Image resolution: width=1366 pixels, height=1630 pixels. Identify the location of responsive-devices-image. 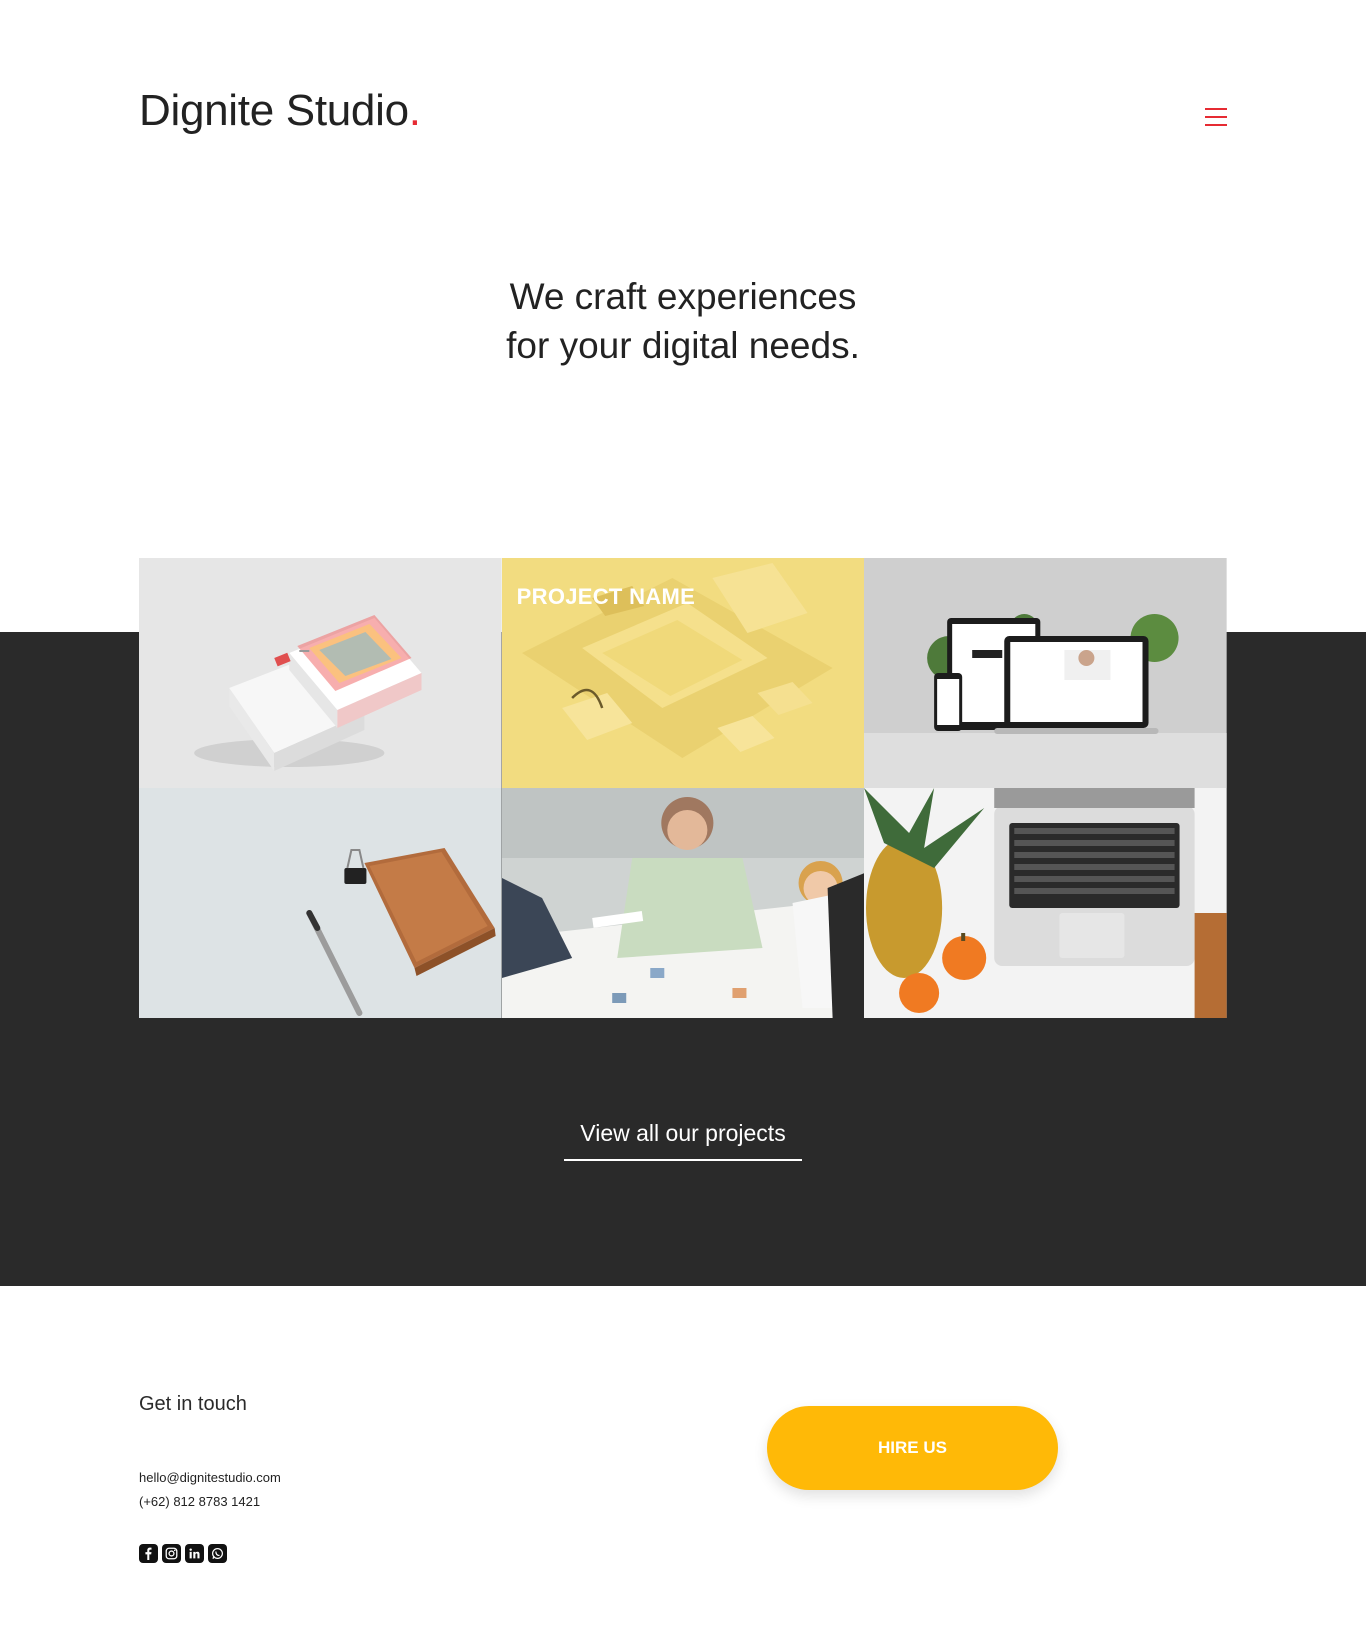
(1045, 673).